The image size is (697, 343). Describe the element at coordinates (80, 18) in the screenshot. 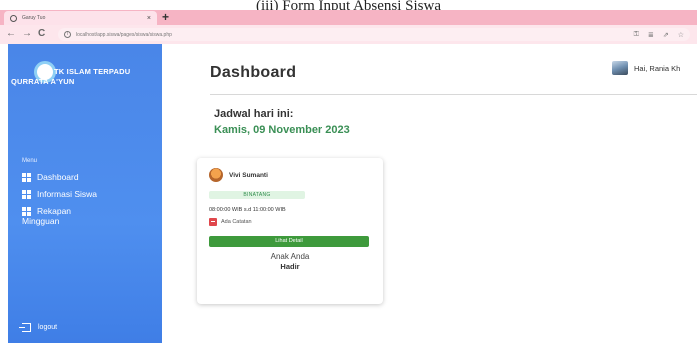

I see `browser-tab: Garuy Tuo ×` at that location.